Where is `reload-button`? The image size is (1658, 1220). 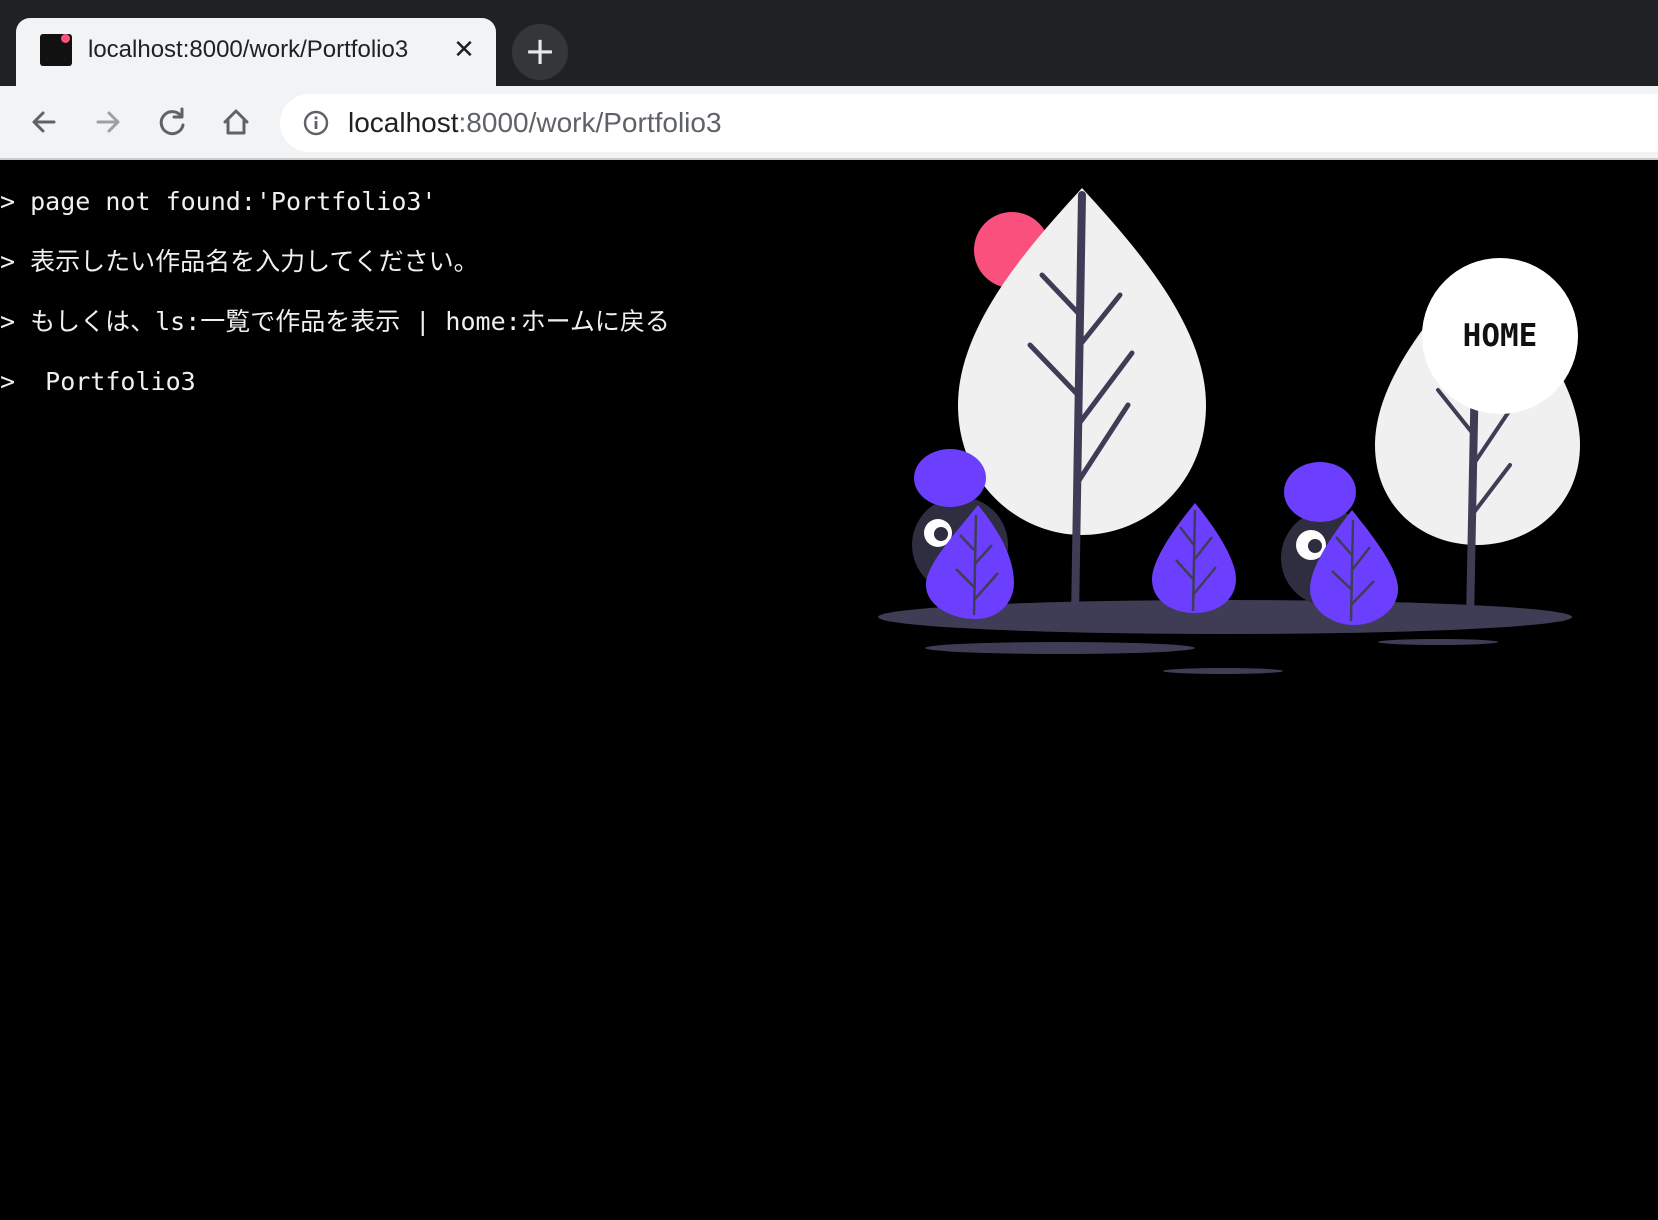
reload-button is located at coordinates (172, 122).